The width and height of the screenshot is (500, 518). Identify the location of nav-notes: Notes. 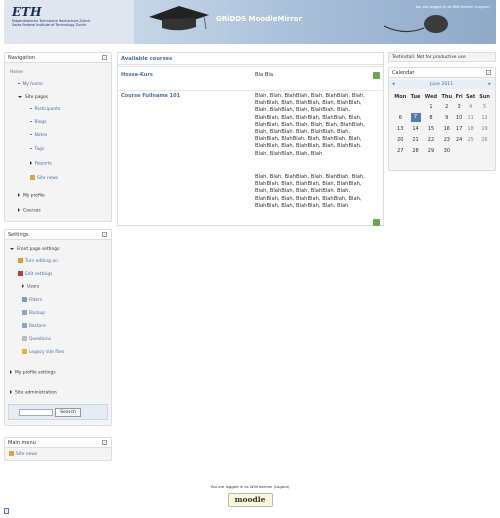
(38, 135).